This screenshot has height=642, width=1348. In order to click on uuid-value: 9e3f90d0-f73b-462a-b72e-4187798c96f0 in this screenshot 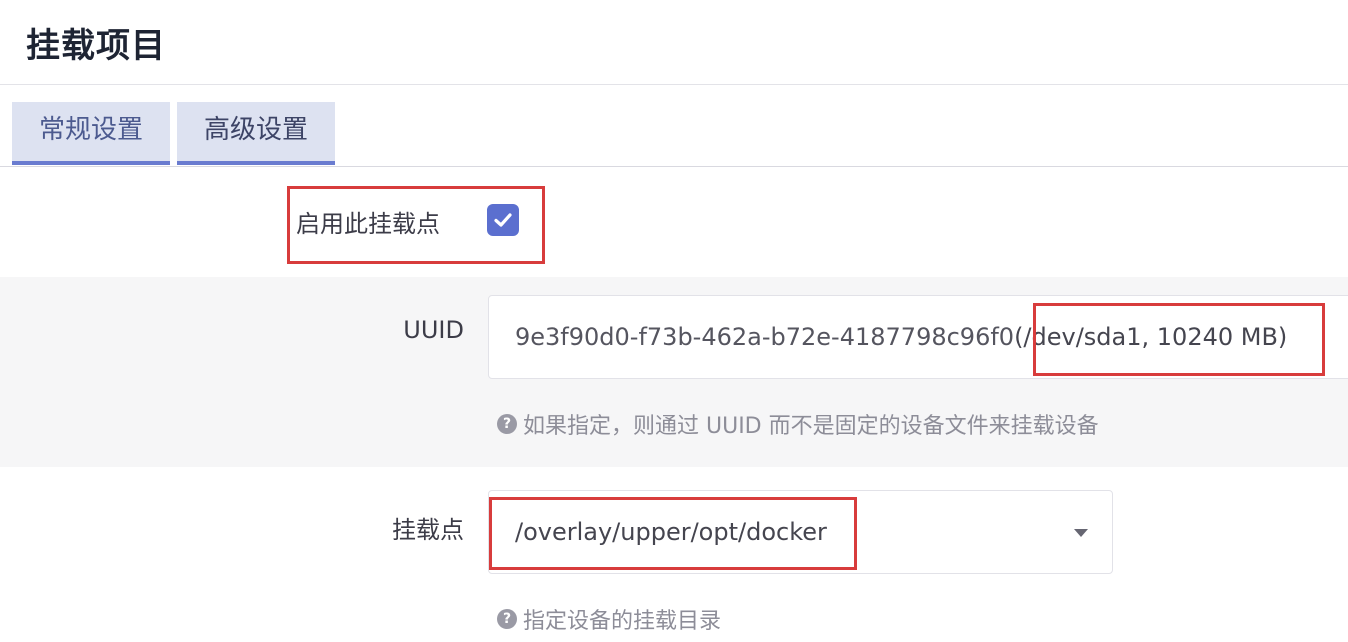, I will do `click(765, 337)`.